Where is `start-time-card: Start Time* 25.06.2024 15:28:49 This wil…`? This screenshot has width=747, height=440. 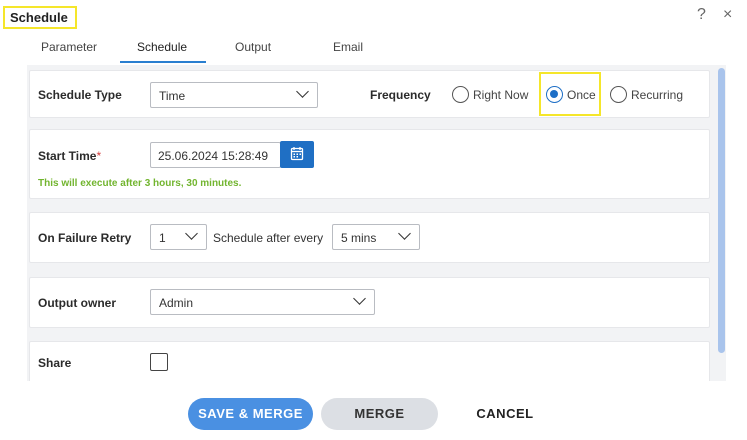 start-time-card: Start Time* 25.06.2024 15:28:49 This wil… is located at coordinates (369, 164).